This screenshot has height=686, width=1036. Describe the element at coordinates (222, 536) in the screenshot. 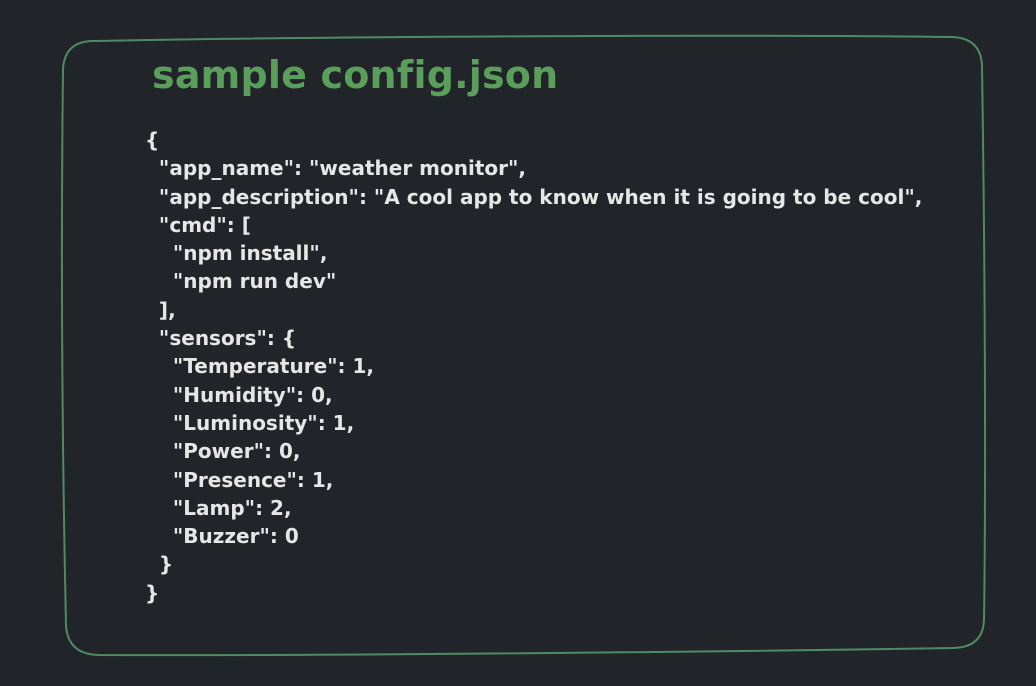

I see `code-line: "Buzzer": 0` at that location.